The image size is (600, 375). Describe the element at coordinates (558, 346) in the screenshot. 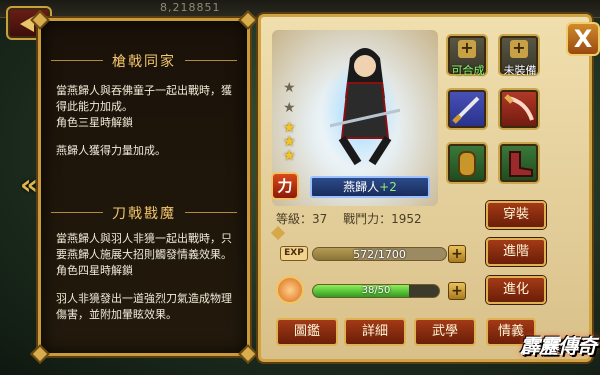

I see `game-logo: 霹靂傳奇` at that location.